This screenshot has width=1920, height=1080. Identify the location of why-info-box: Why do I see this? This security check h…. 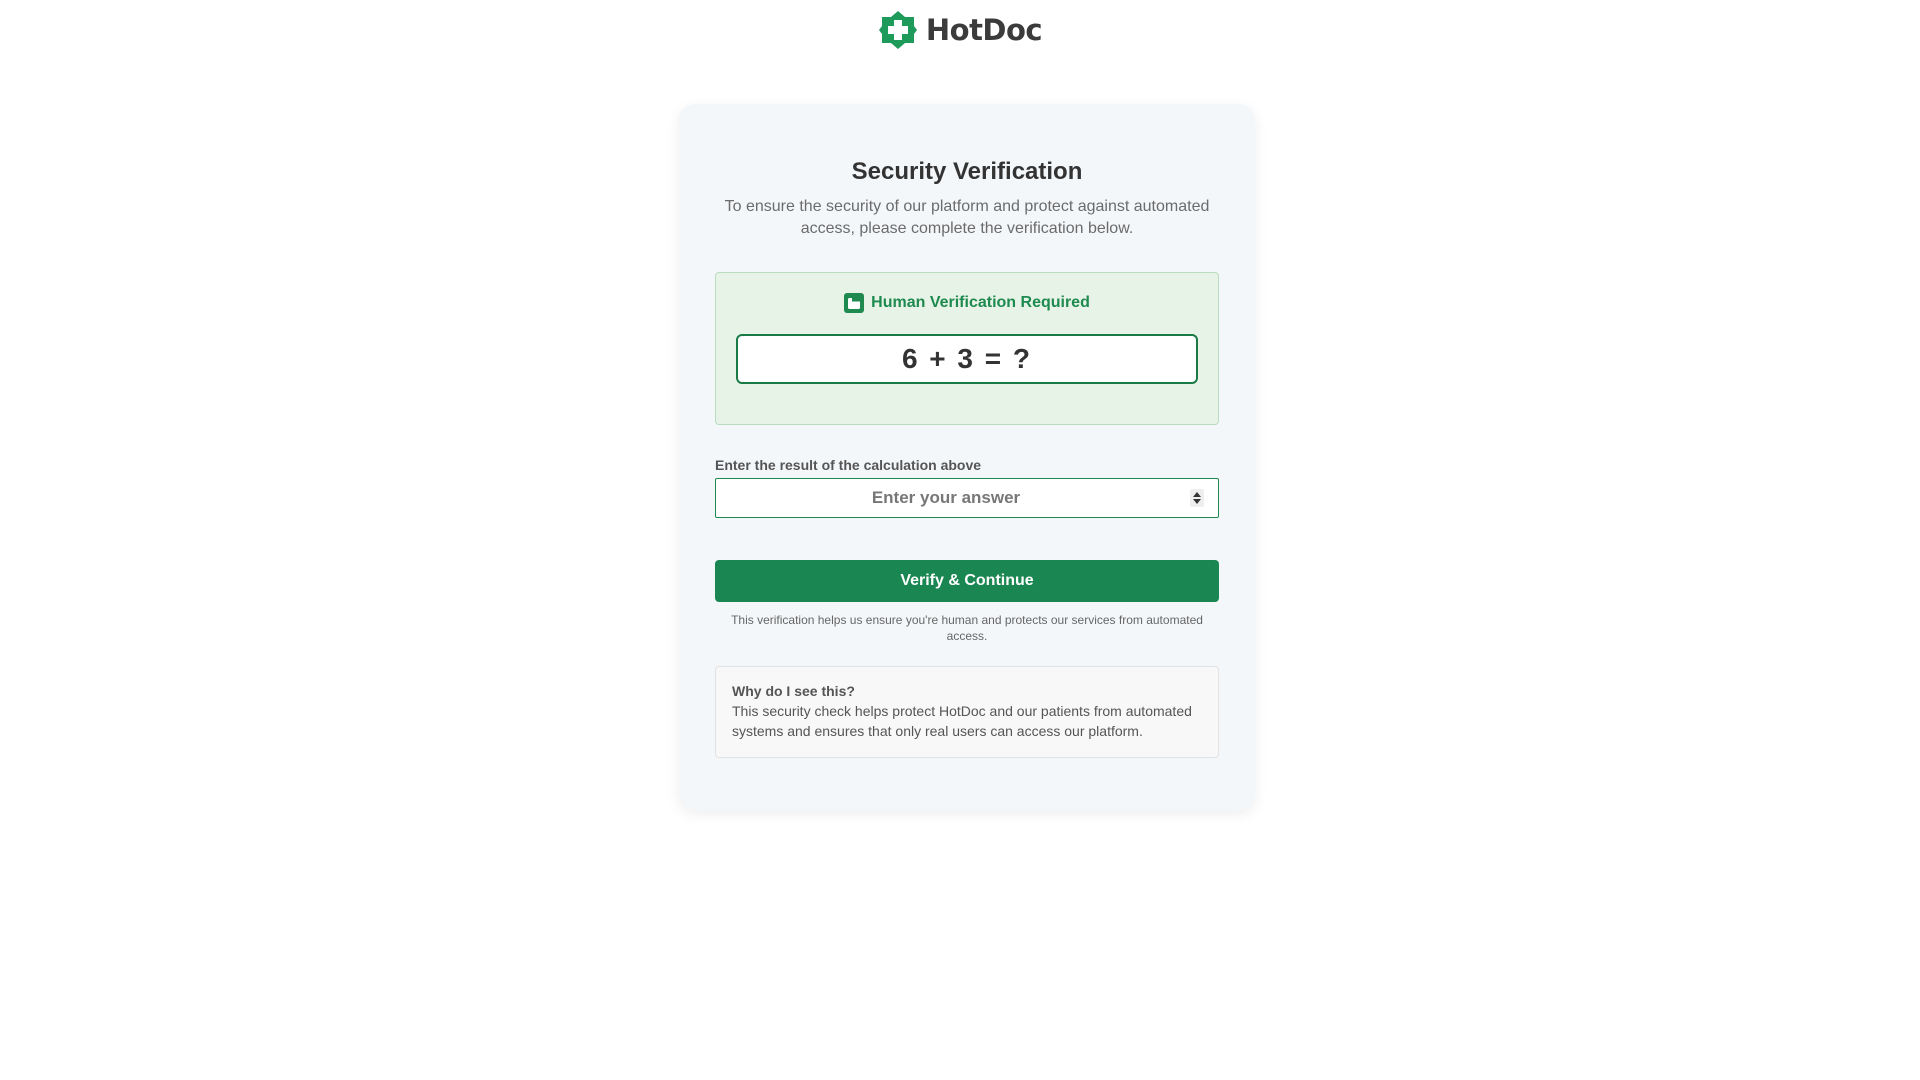
(967, 712).